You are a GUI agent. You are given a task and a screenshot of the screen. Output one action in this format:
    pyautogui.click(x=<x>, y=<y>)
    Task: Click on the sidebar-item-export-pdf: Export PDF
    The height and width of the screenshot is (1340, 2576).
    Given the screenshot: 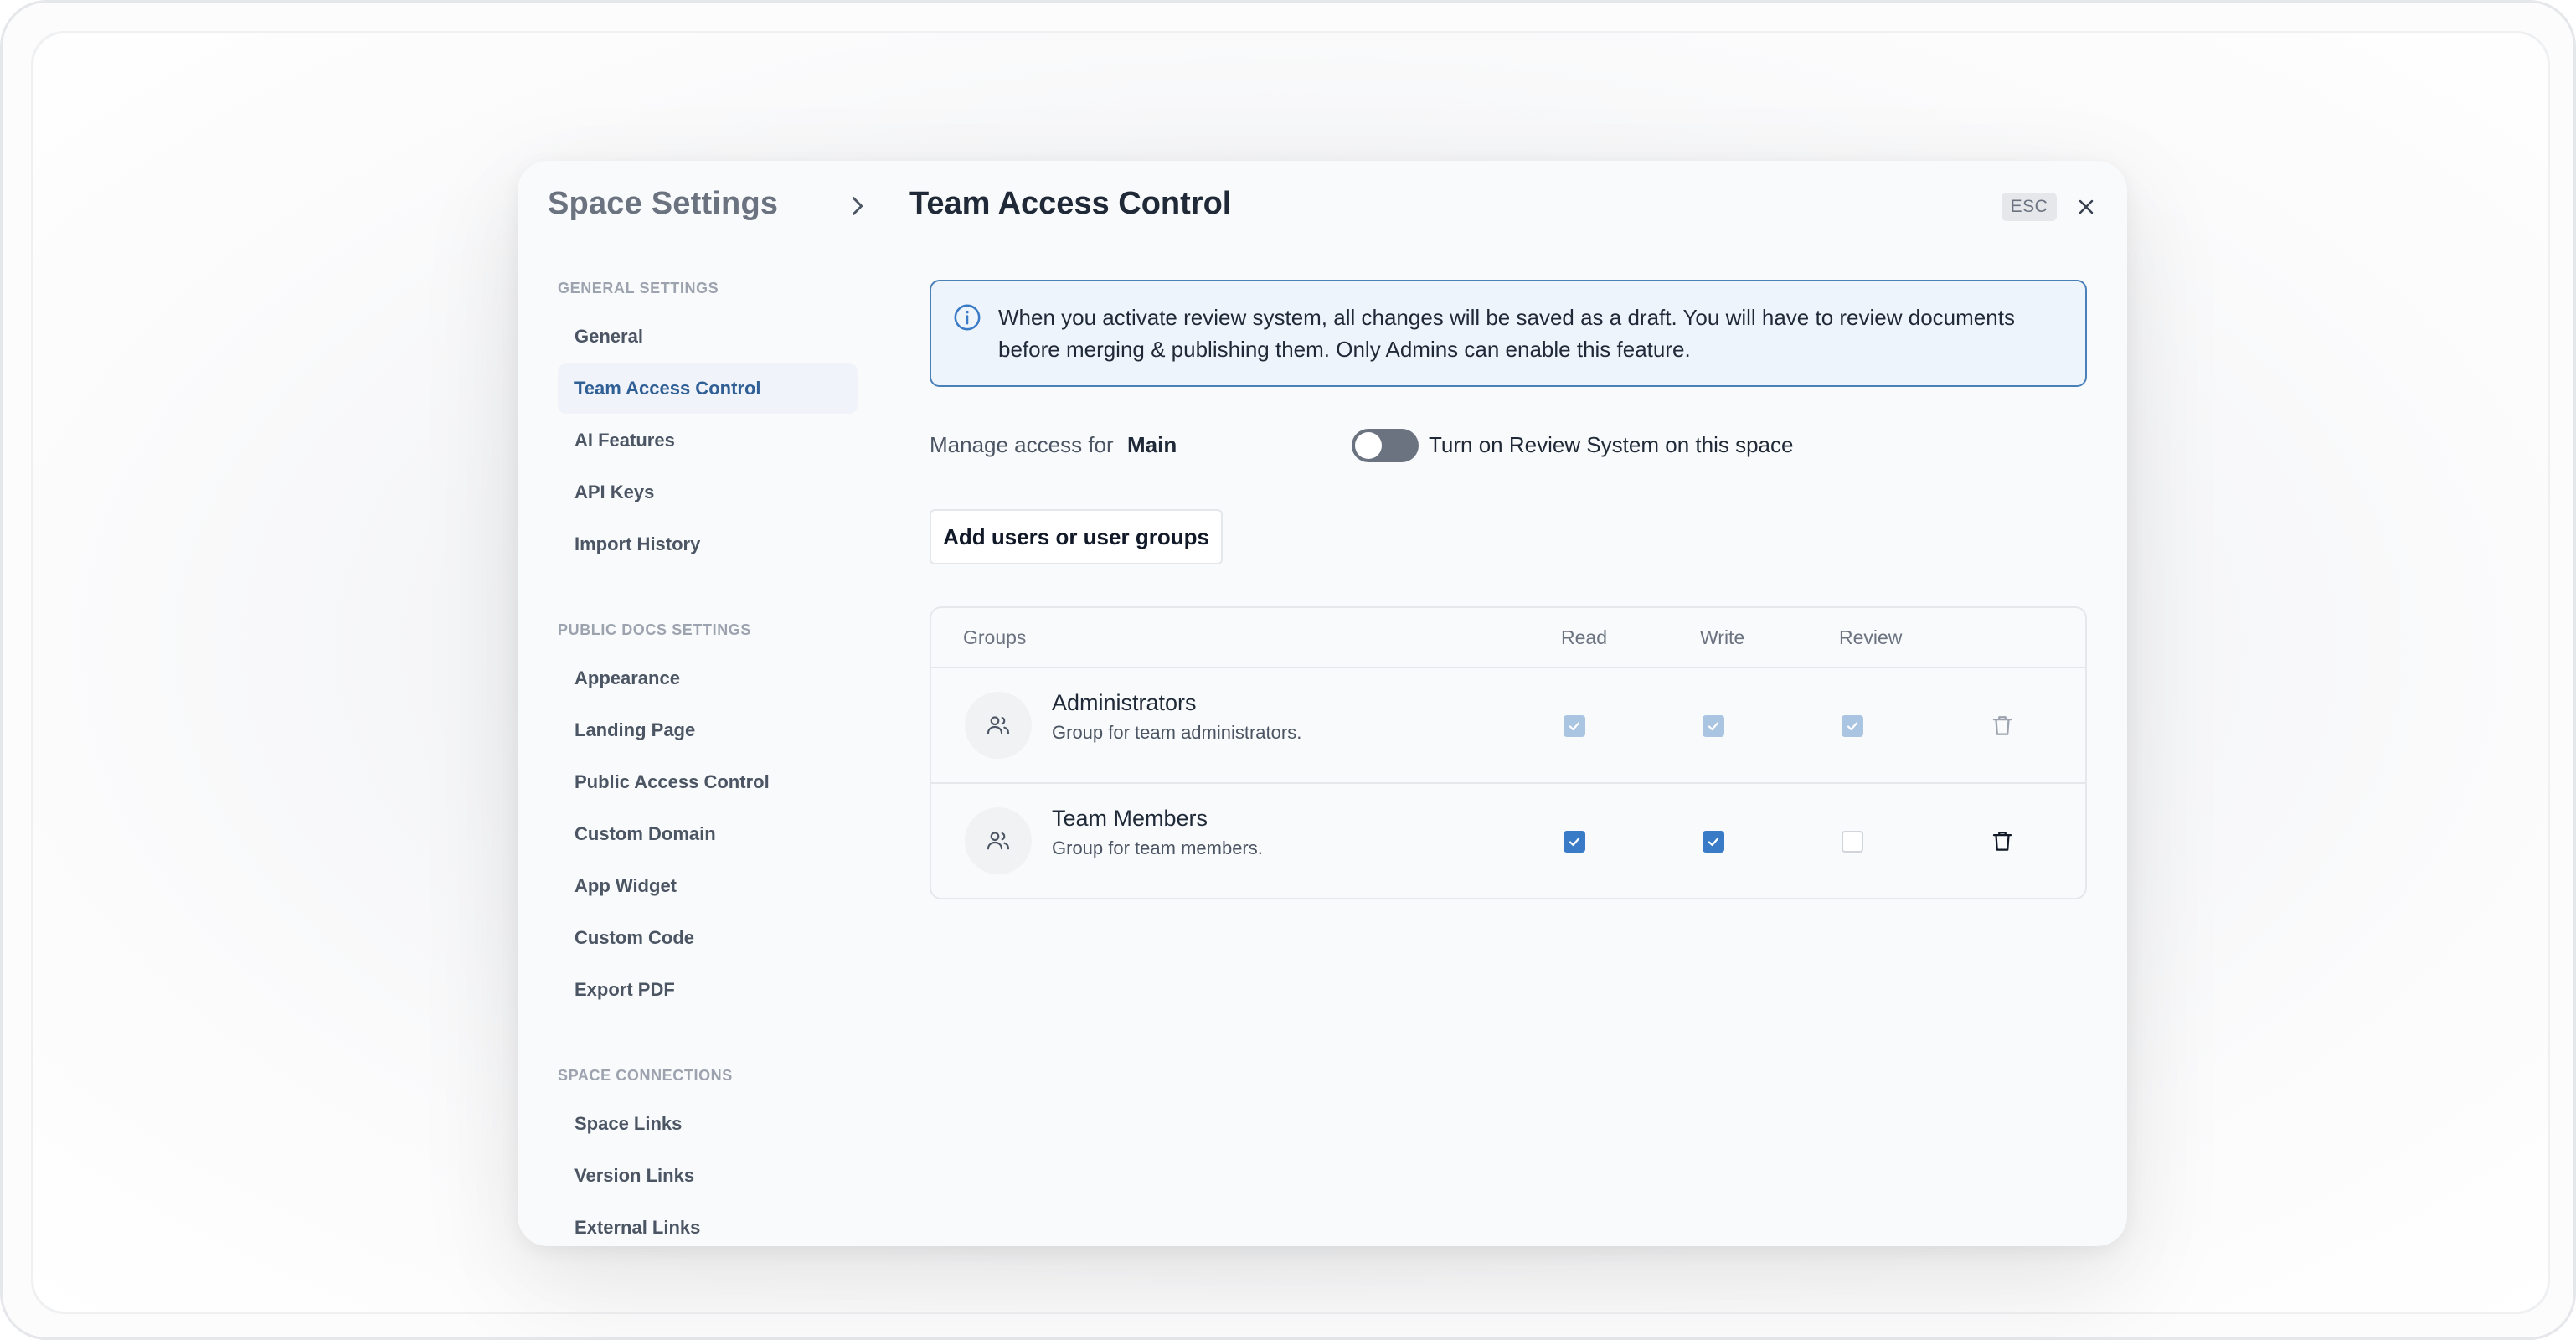 What is the action you would take?
    pyautogui.click(x=708, y=990)
    